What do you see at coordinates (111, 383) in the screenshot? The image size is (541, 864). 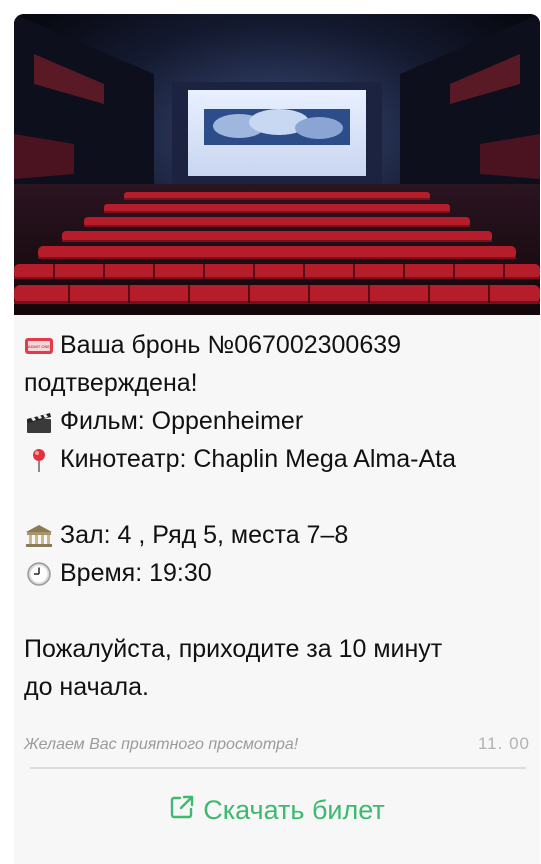 I see `confirmed-text: подтверждена!` at bounding box center [111, 383].